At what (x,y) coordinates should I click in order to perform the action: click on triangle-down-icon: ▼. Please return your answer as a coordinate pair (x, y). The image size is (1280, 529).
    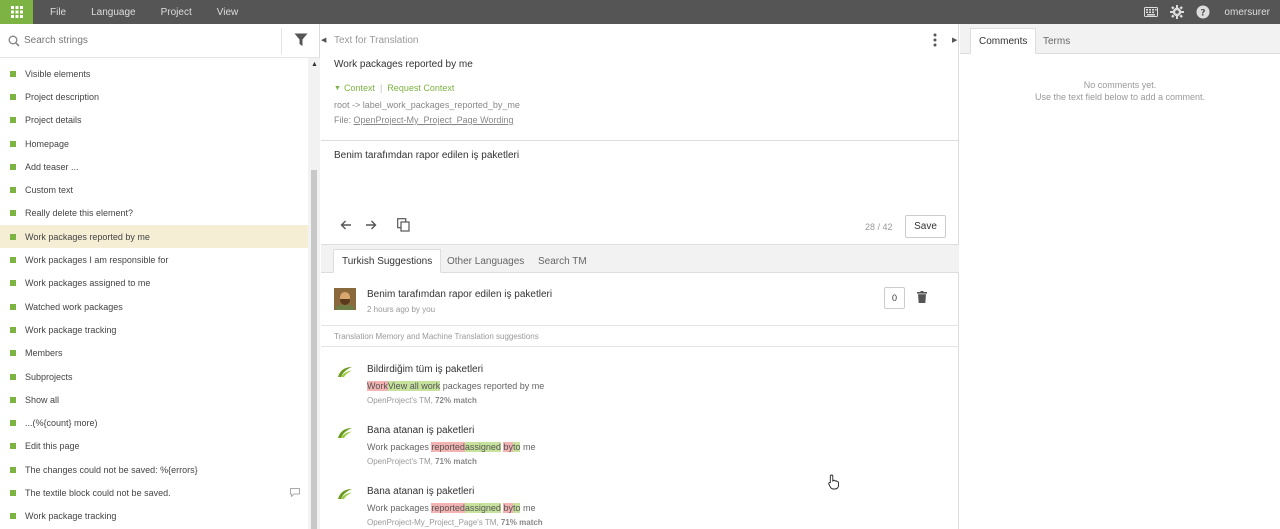
    Looking at the image, I should click on (337, 88).